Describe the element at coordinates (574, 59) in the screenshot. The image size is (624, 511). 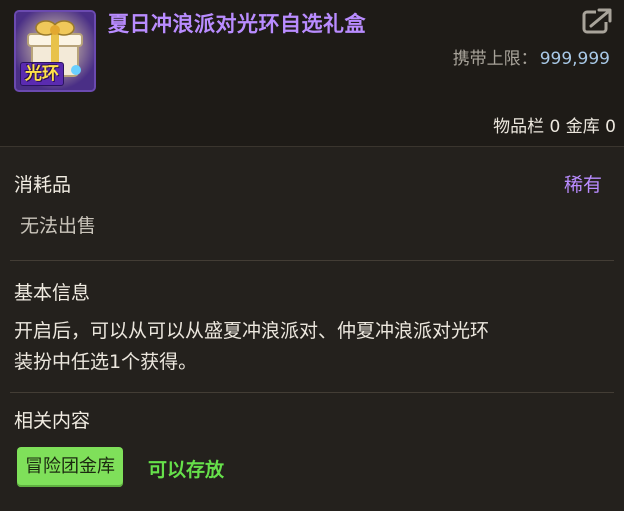
I see `carry-limit-value: 999,999` at that location.